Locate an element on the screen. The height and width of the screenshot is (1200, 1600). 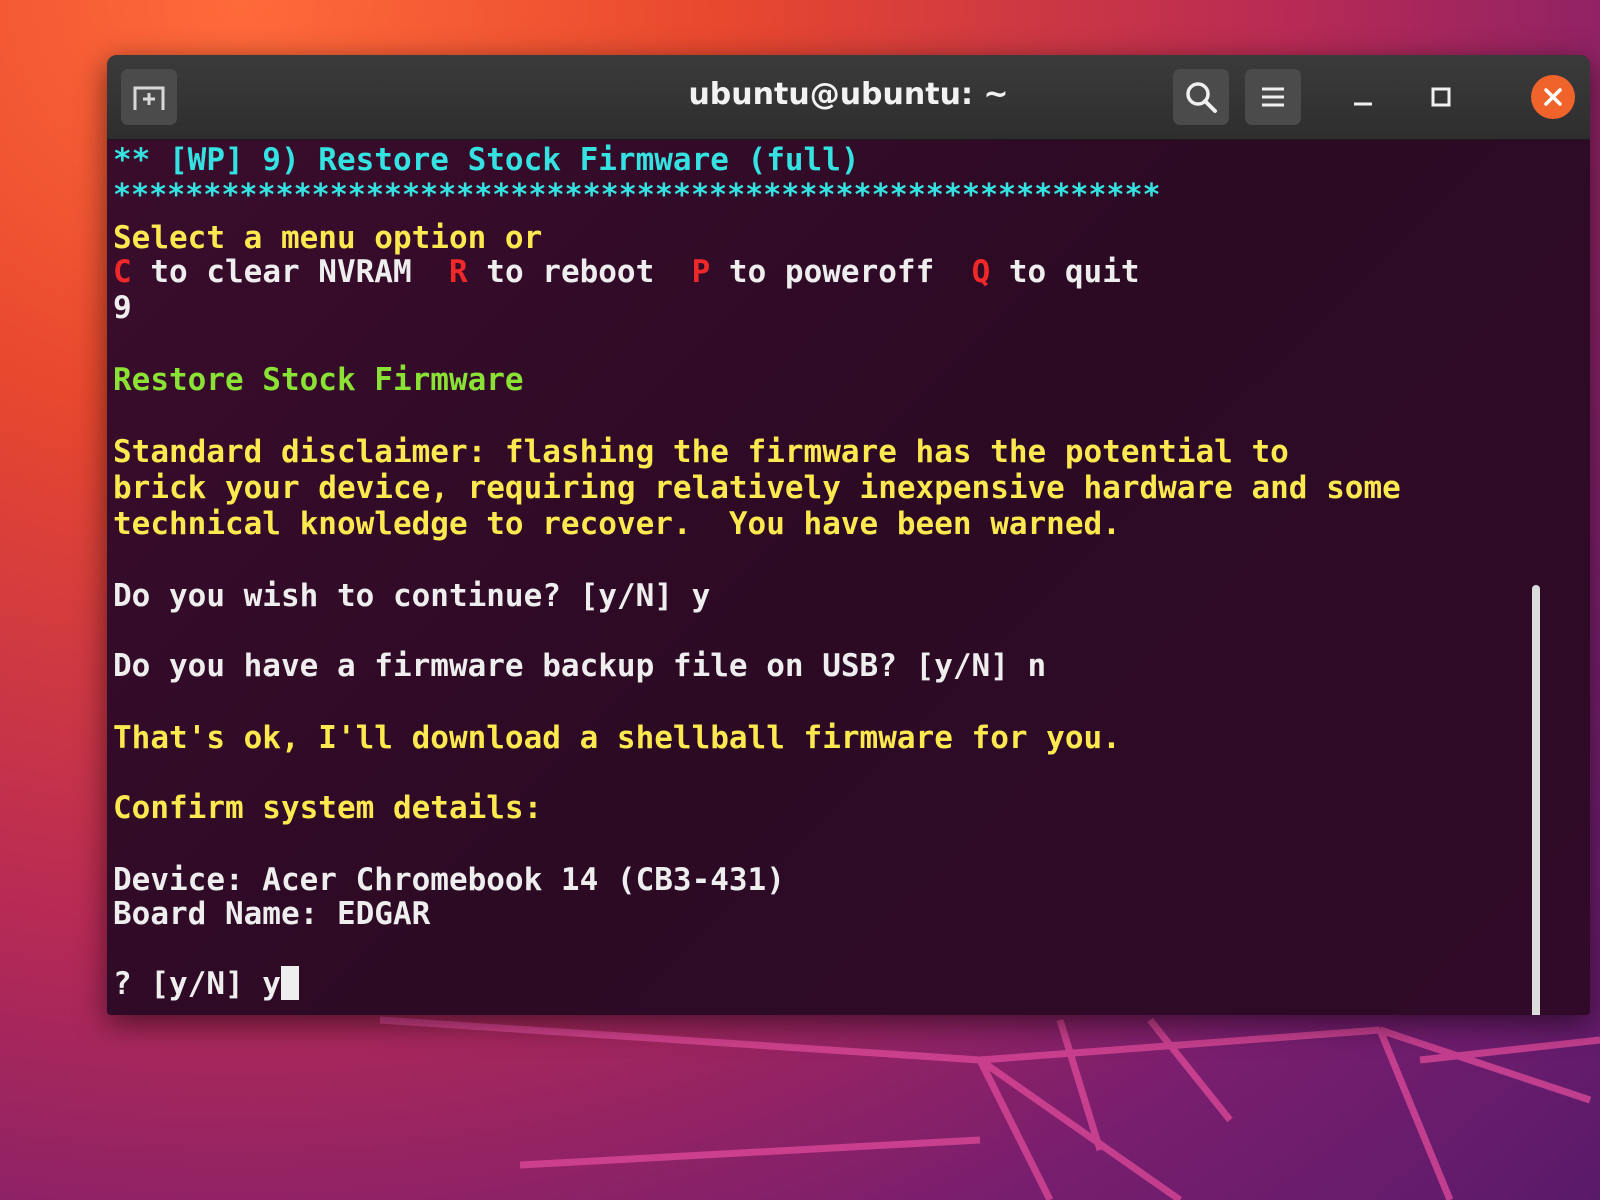
search-icon is located at coordinates (1201, 97).